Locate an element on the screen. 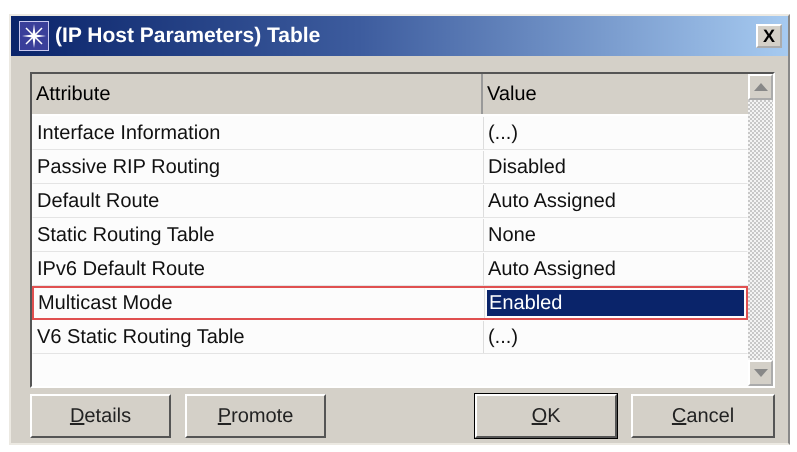 The height and width of the screenshot is (452, 797). table-row: Static Routing Table None is located at coordinates (390, 235).